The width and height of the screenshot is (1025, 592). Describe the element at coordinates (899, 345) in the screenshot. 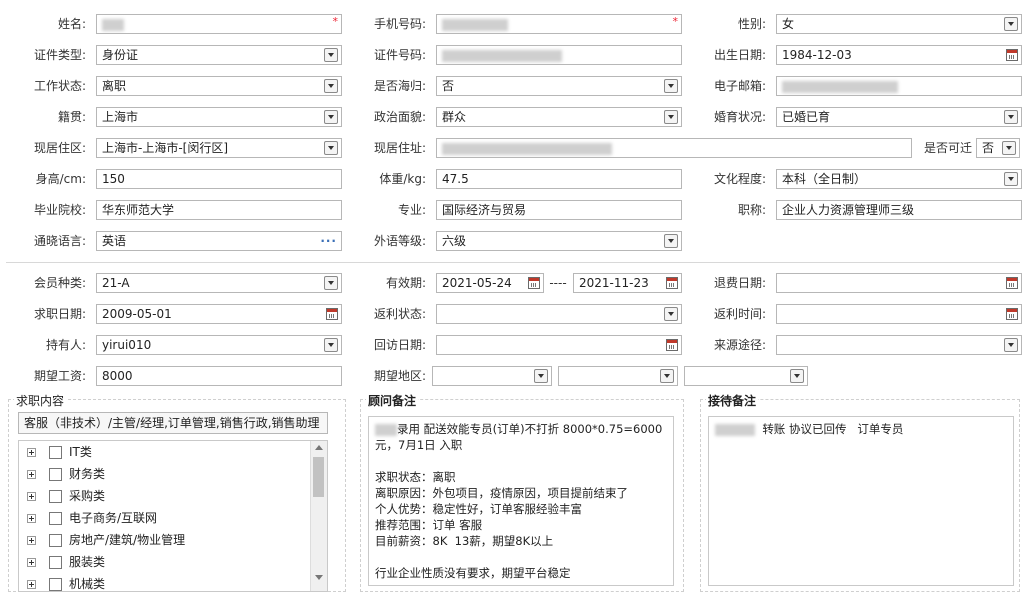

I see `source-select` at that location.